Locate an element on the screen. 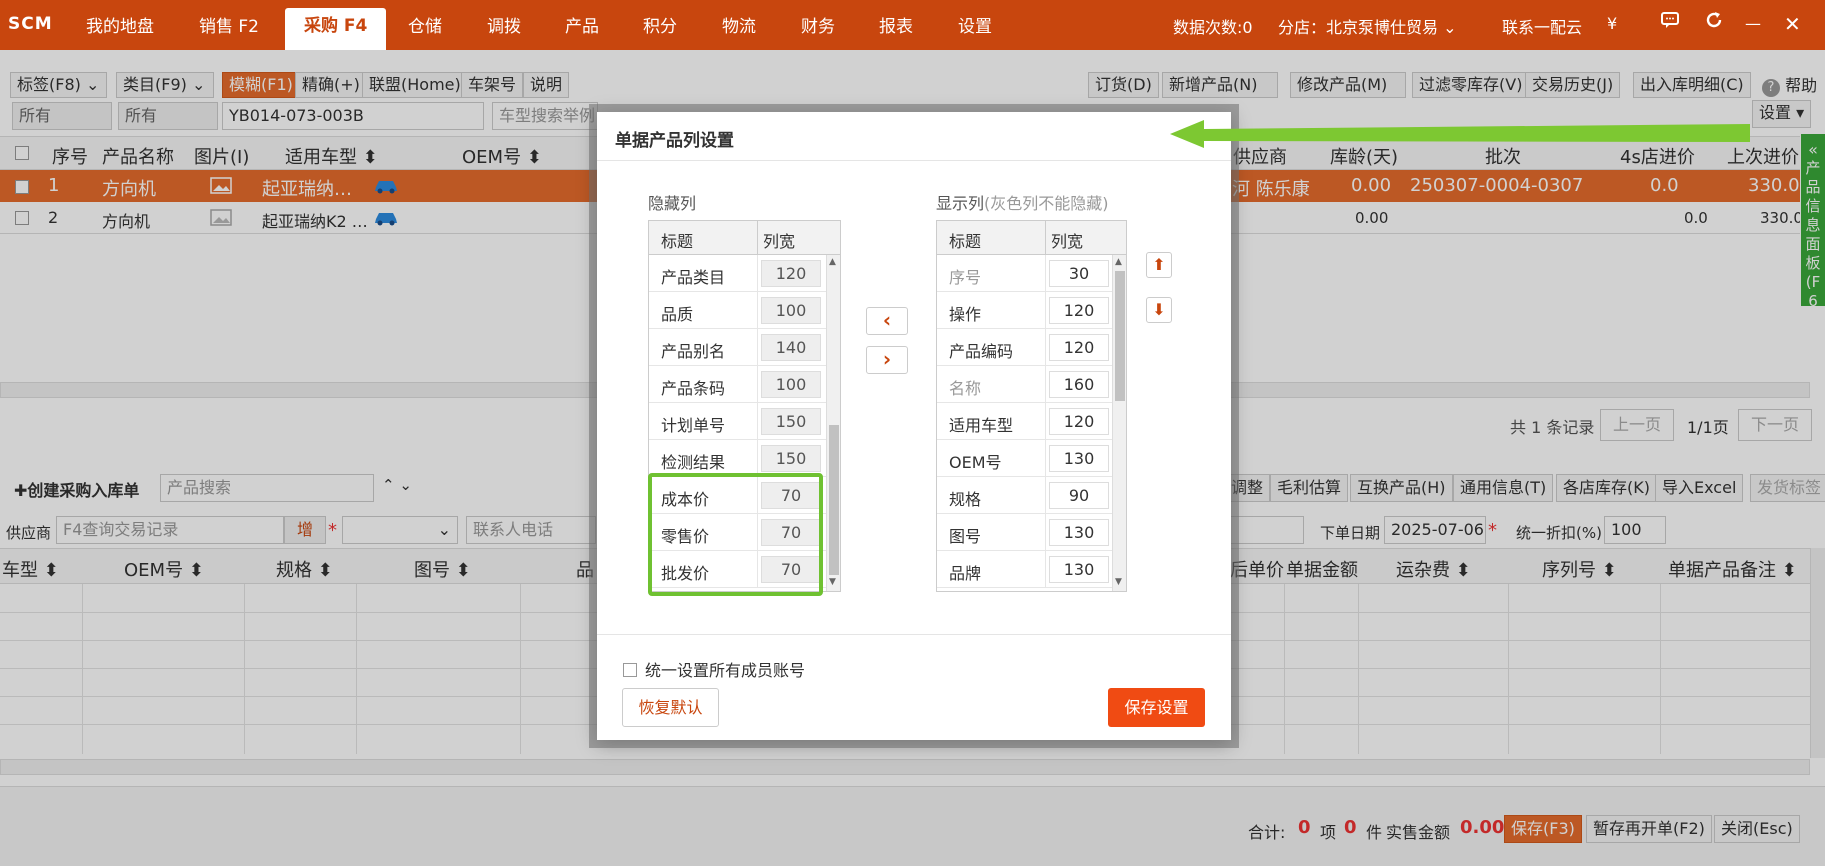  list-item: 序号 30 is located at coordinates (1026, 273).